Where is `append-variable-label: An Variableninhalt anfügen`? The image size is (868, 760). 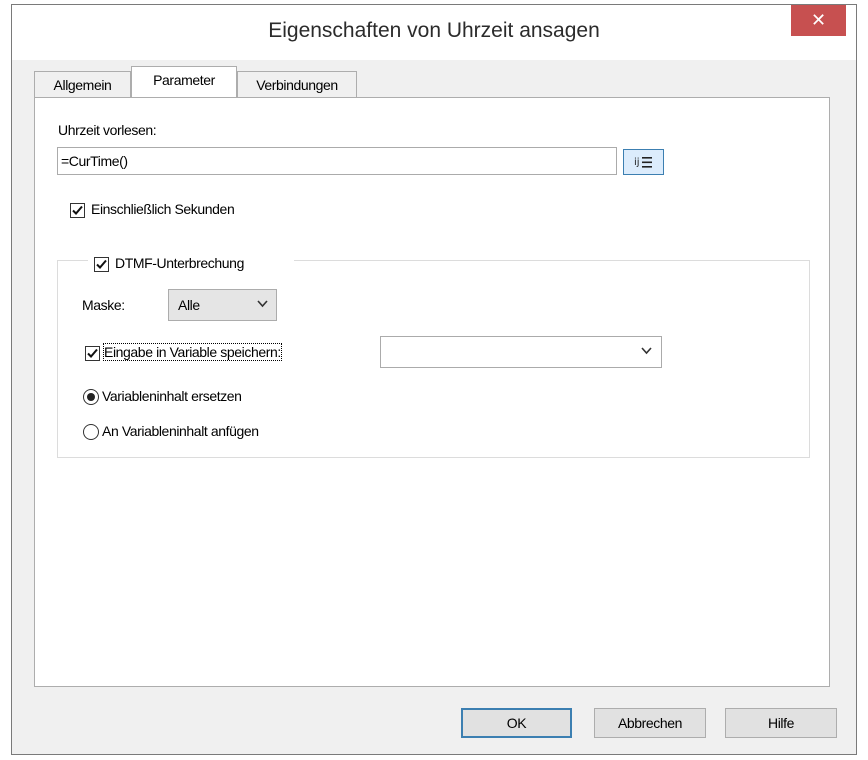
append-variable-label: An Variableninhalt anfügen is located at coordinates (180, 431).